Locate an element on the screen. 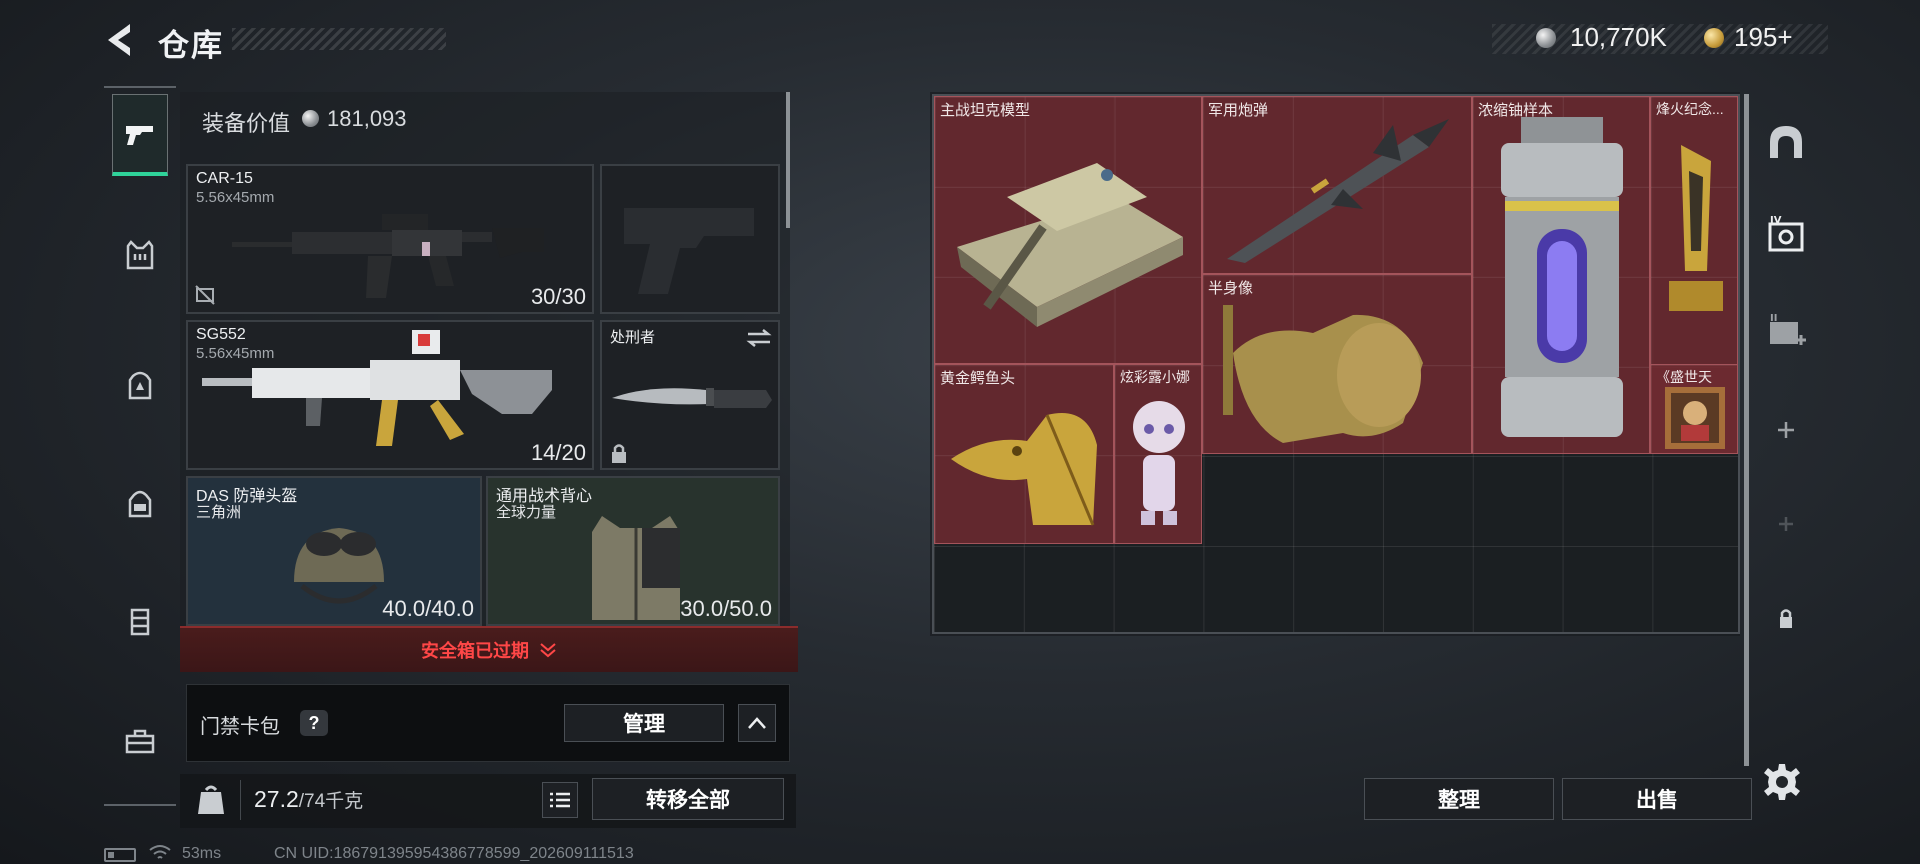 This screenshot has width=1920, height=864. lock-small-icon is located at coordinates (1786, 618).